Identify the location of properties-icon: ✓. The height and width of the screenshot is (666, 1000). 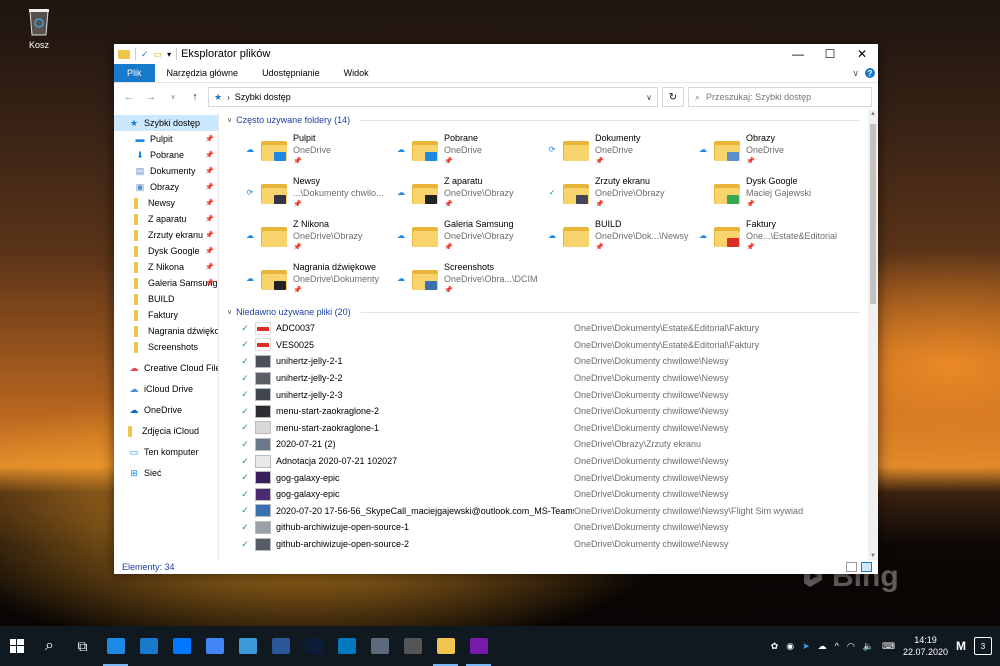
(145, 54).